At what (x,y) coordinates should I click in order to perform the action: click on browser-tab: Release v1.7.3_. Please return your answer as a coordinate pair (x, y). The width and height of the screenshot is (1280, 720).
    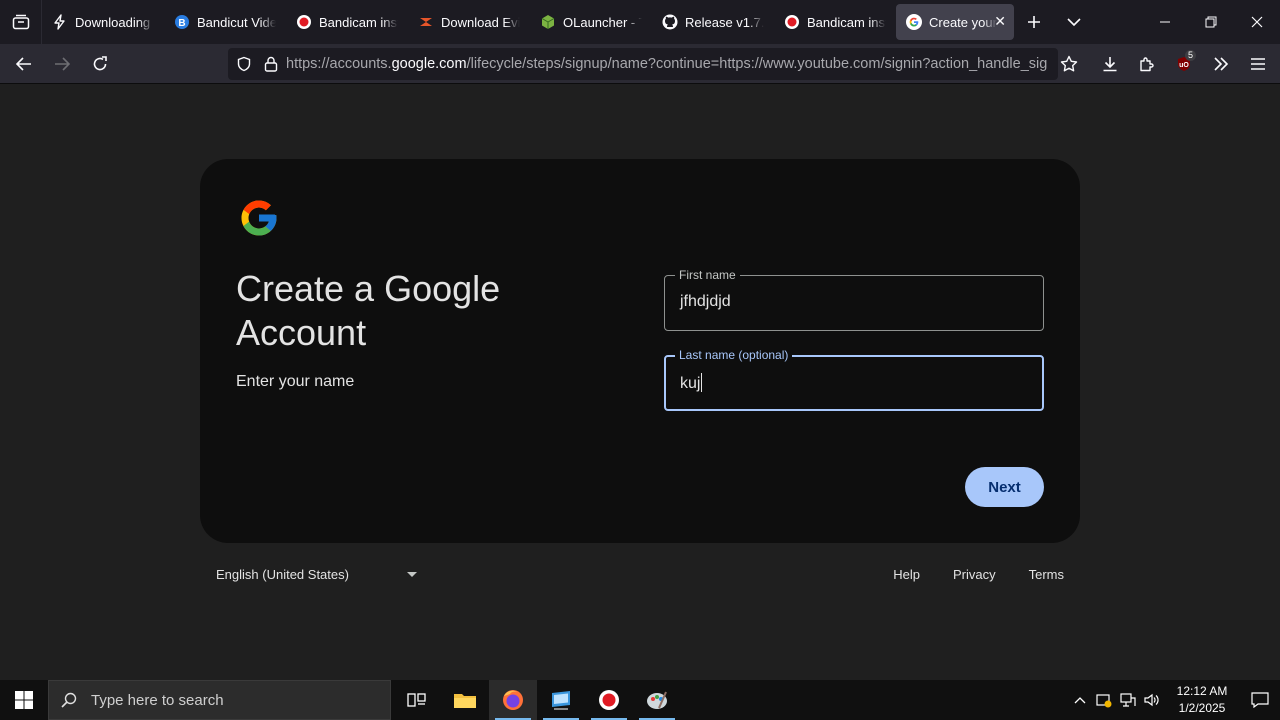
    Looking at the image, I should click on (713, 22).